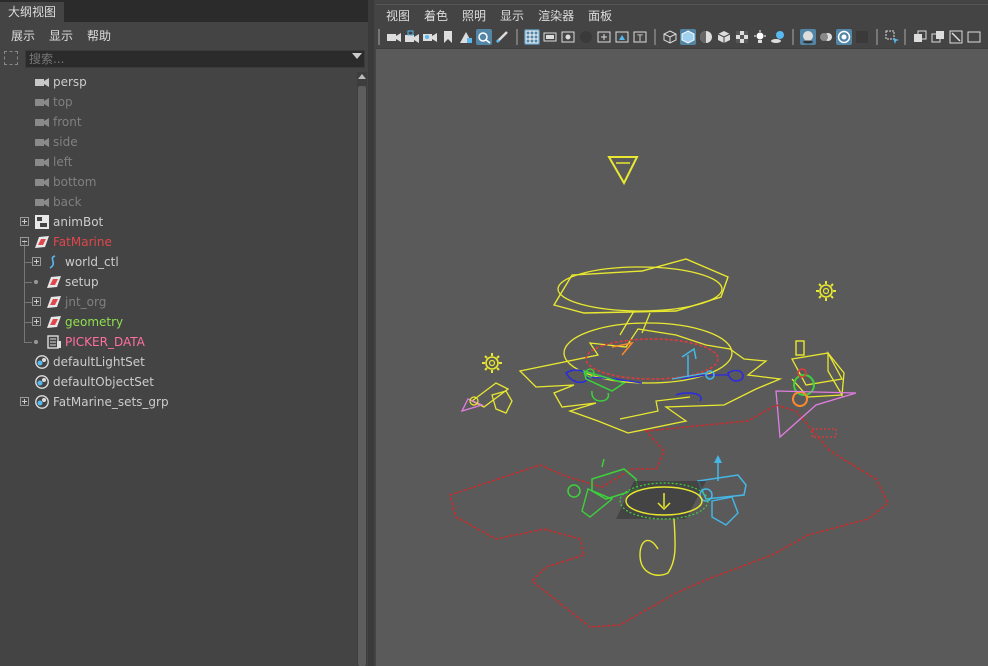 This screenshot has width=988, height=666. Describe the element at coordinates (574, 491) in the screenshot. I see `ankle-control-left` at that location.